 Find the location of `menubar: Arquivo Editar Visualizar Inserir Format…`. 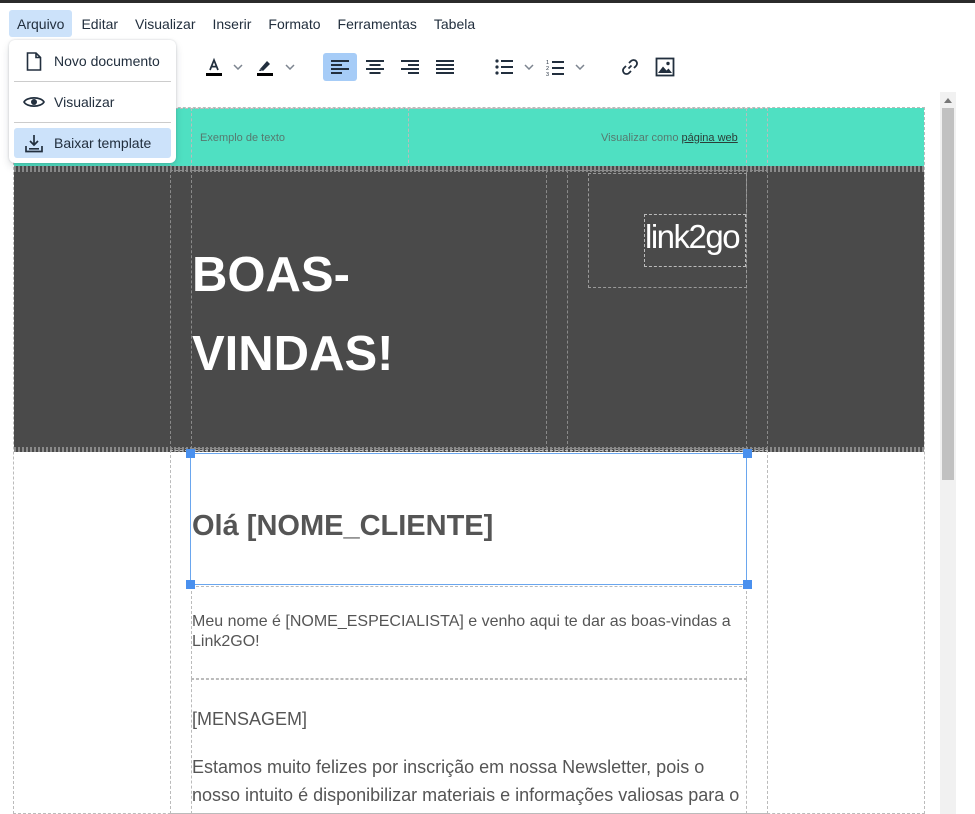

menubar: Arquivo Editar Visualizar Inserir Format… is located at coordinates (487, 23).